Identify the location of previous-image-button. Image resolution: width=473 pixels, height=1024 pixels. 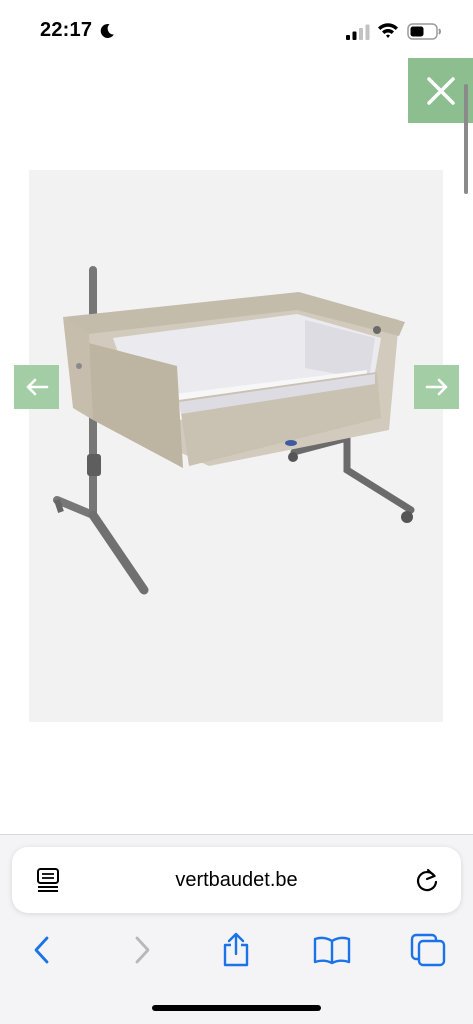
(36, 387).